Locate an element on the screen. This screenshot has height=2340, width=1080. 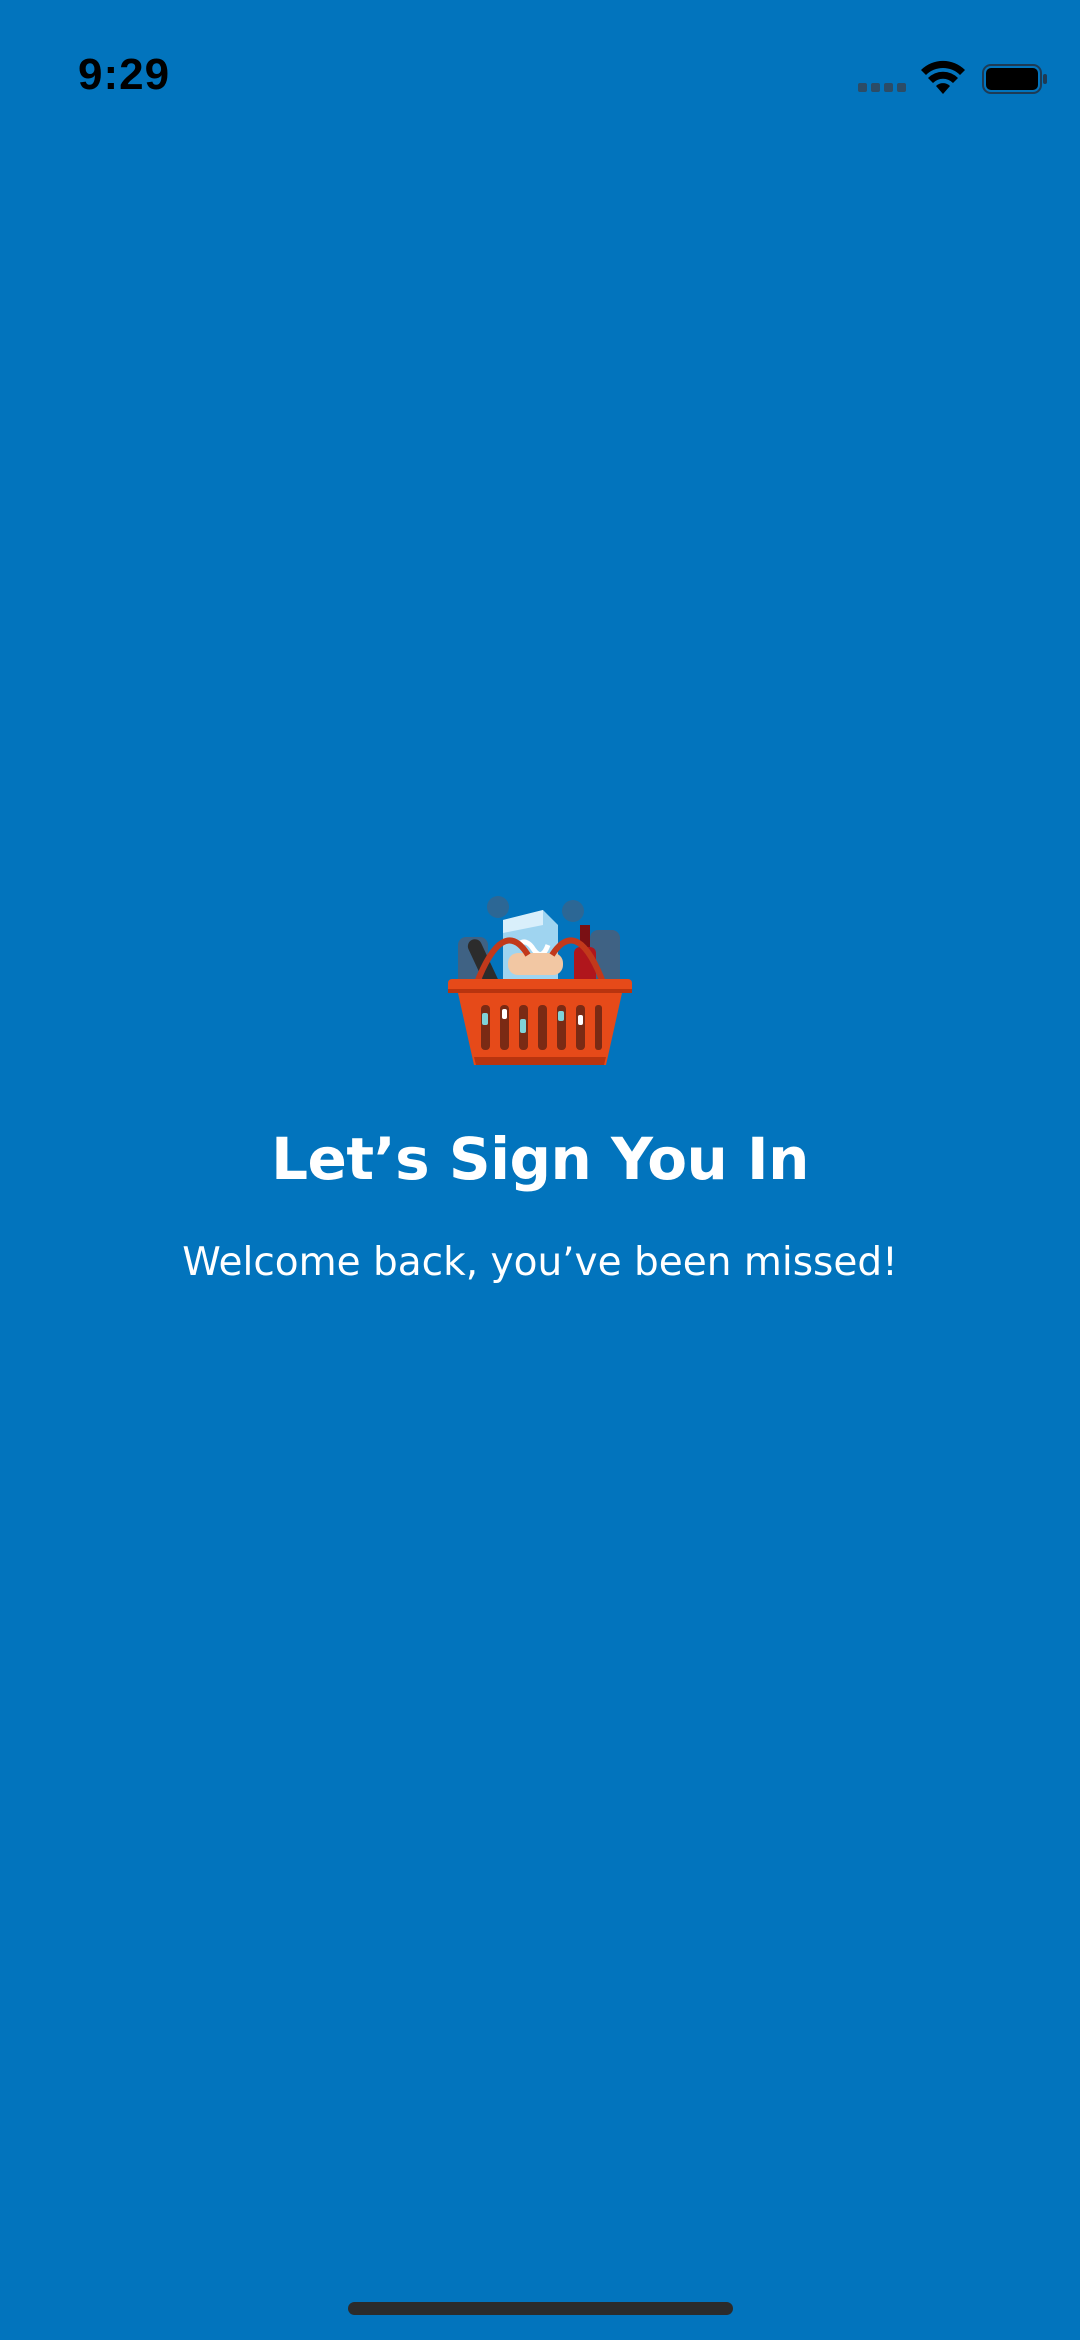
battery-icon is located at coordinates (1014, 79).